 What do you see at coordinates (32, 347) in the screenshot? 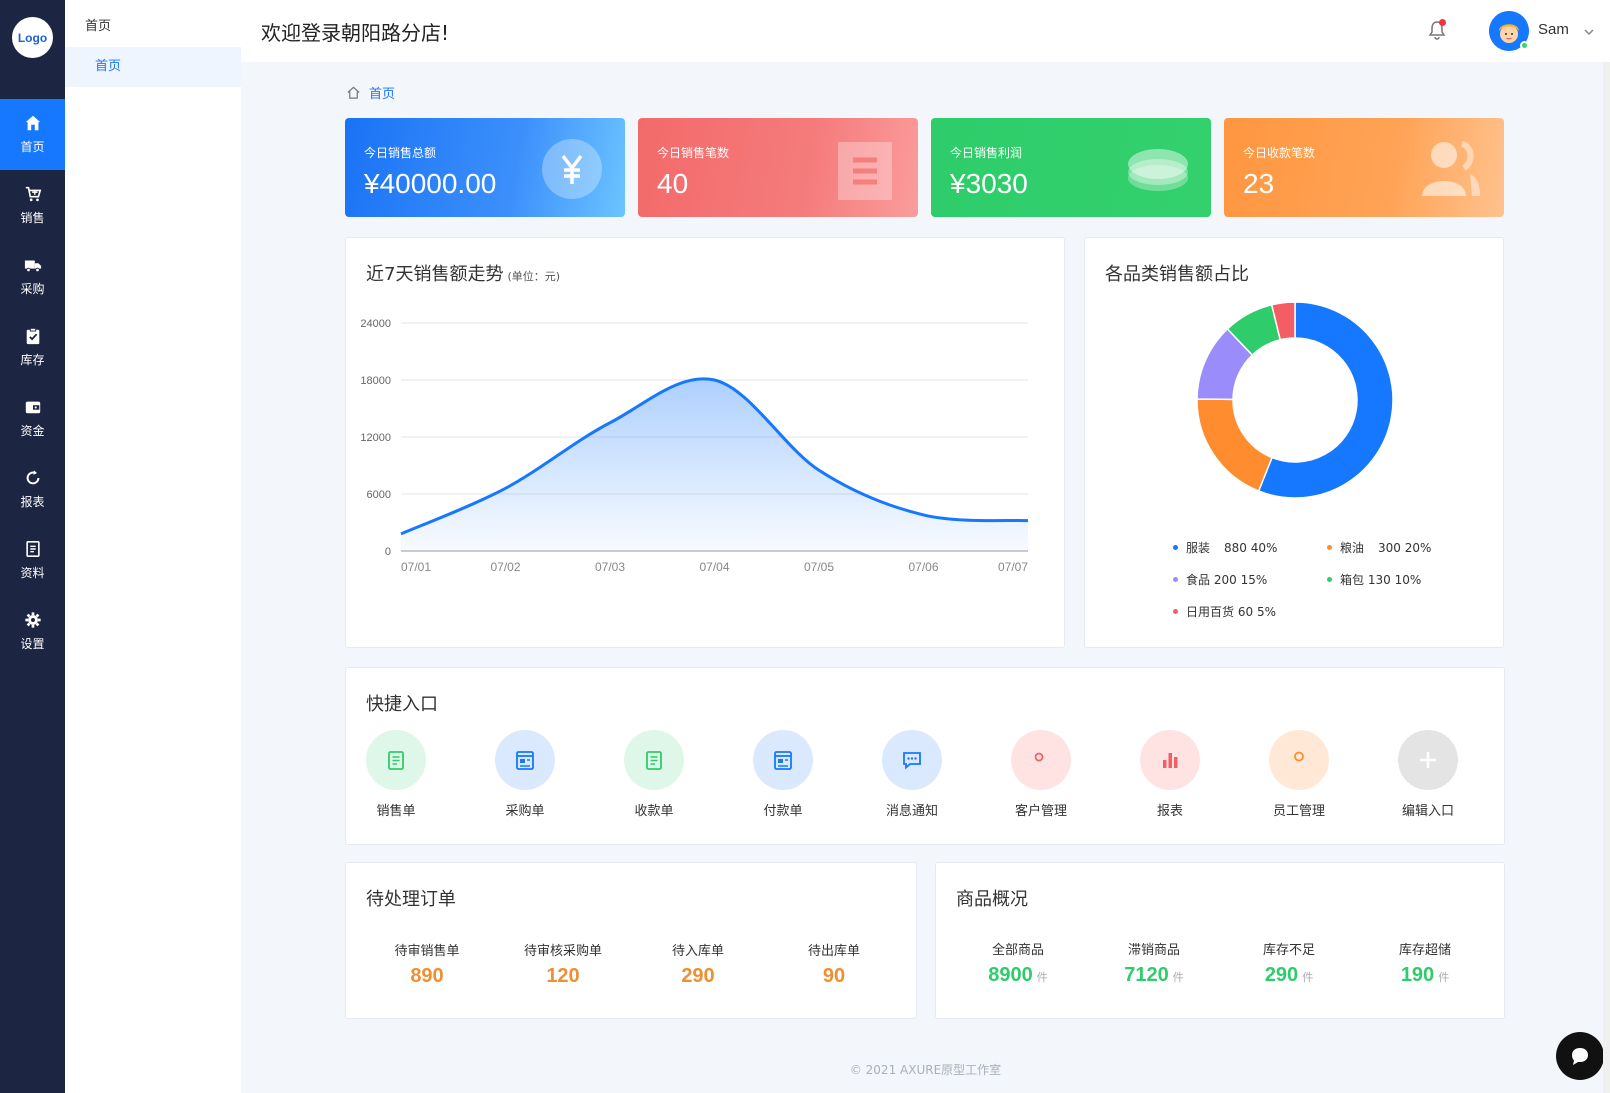
I see `nav-item-inventory: 库存` at bounding box center [32, 347].